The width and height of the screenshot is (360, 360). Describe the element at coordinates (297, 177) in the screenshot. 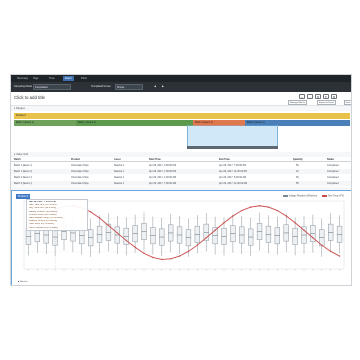

I see `table-cell: 60` at that location.